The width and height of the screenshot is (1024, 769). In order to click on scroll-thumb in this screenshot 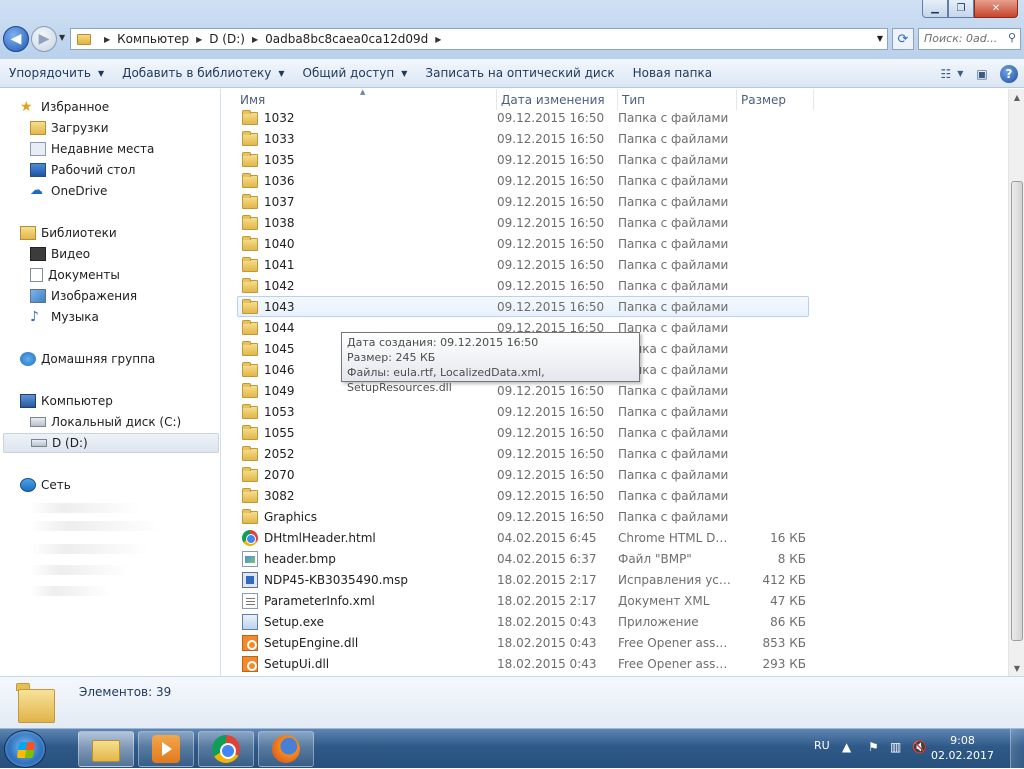, I will do `click(1017, 411)`.